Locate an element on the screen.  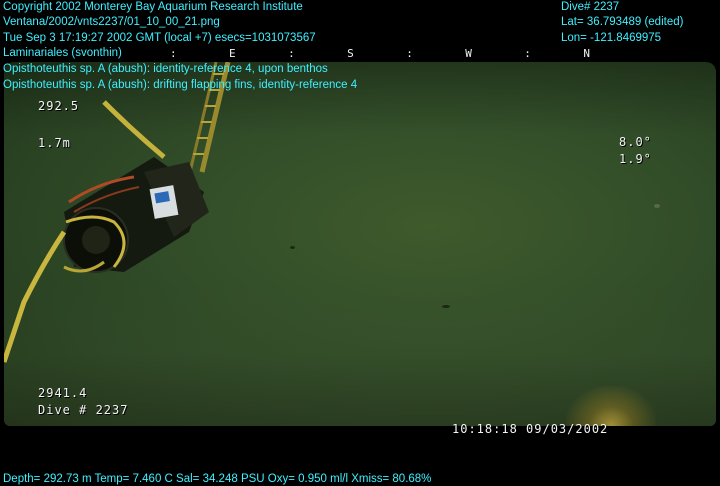
compass-strip: : E : S : W : N is located at coordinates (380, 53).